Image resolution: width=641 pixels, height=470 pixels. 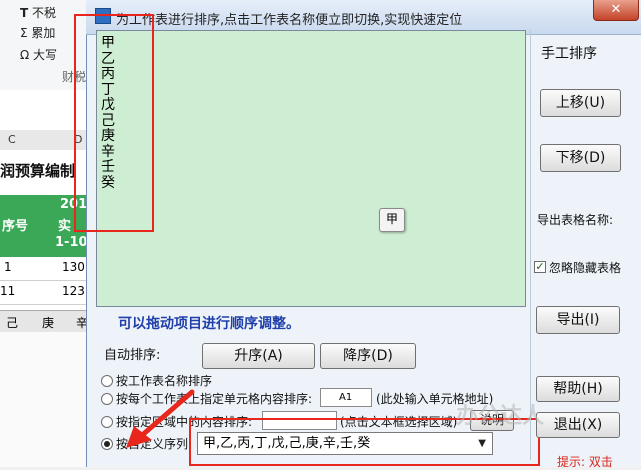 What do you see at coordinates (616, 10) in the screenshot?
I see `close-button: ✕` at bounding box center [616, 10].